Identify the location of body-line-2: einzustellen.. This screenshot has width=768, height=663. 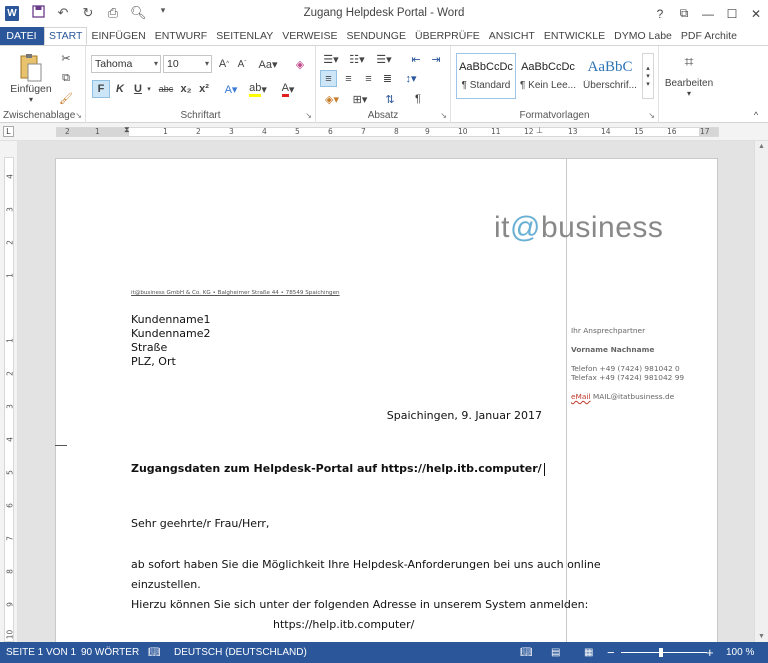
(166, 584).